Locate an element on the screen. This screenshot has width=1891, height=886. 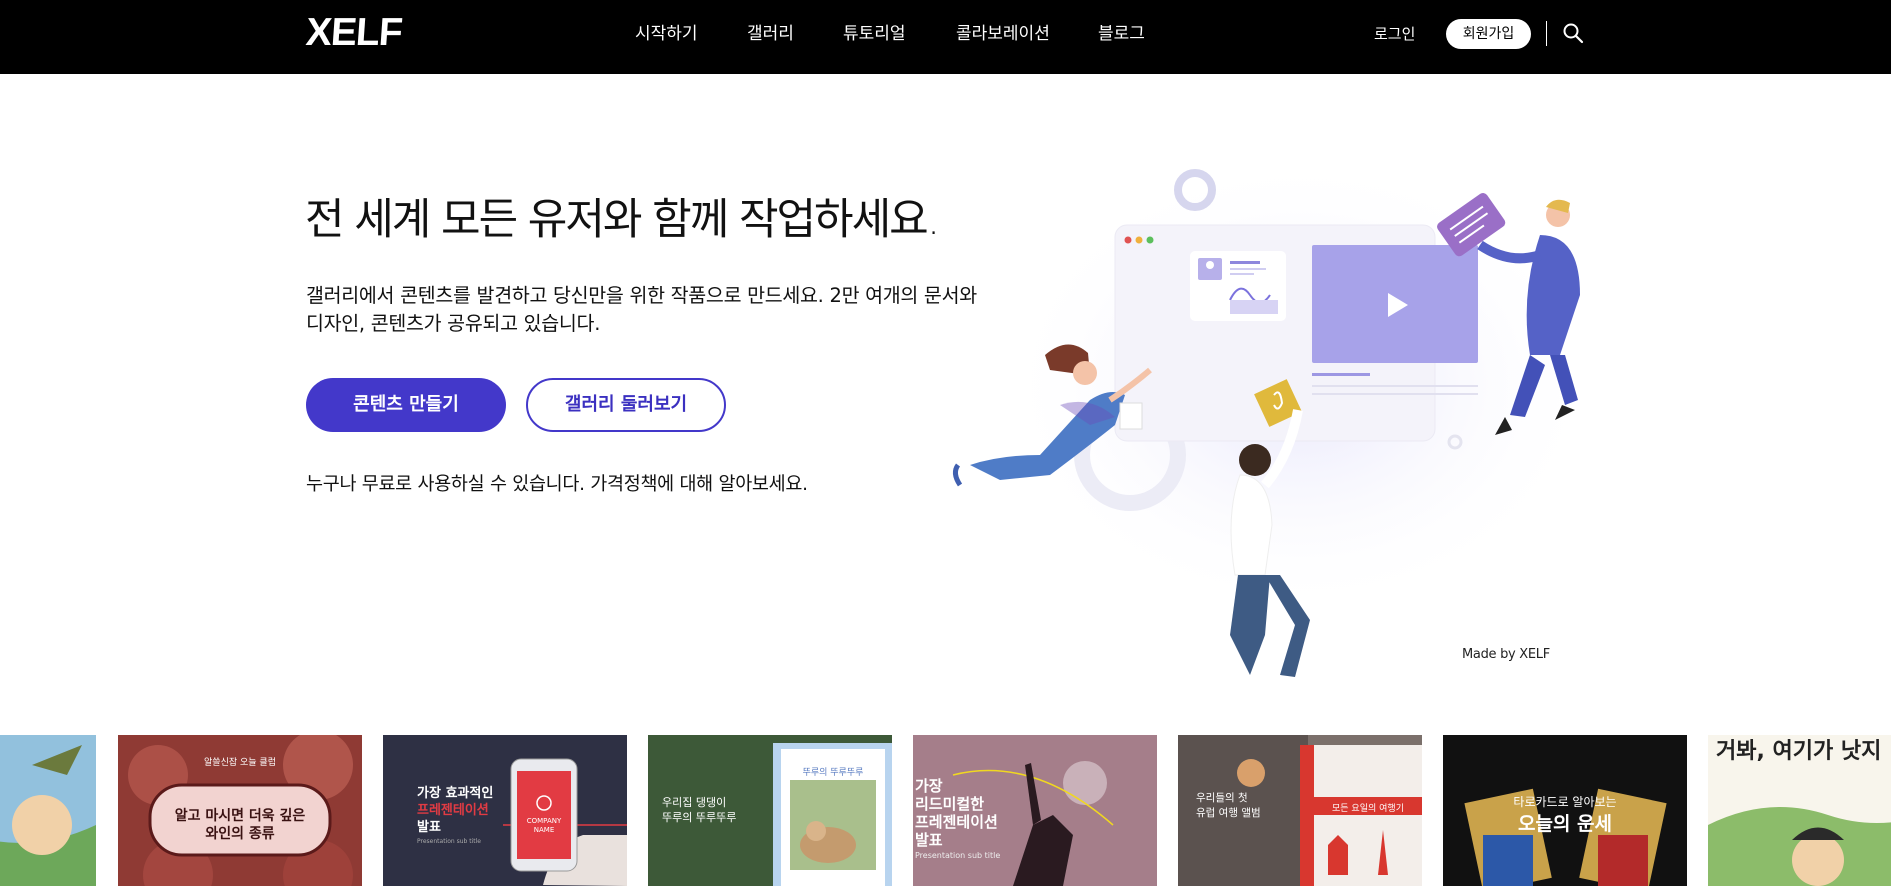
rhythmic-card-title-line-1: 가장 is located at coordinates (929, 786).